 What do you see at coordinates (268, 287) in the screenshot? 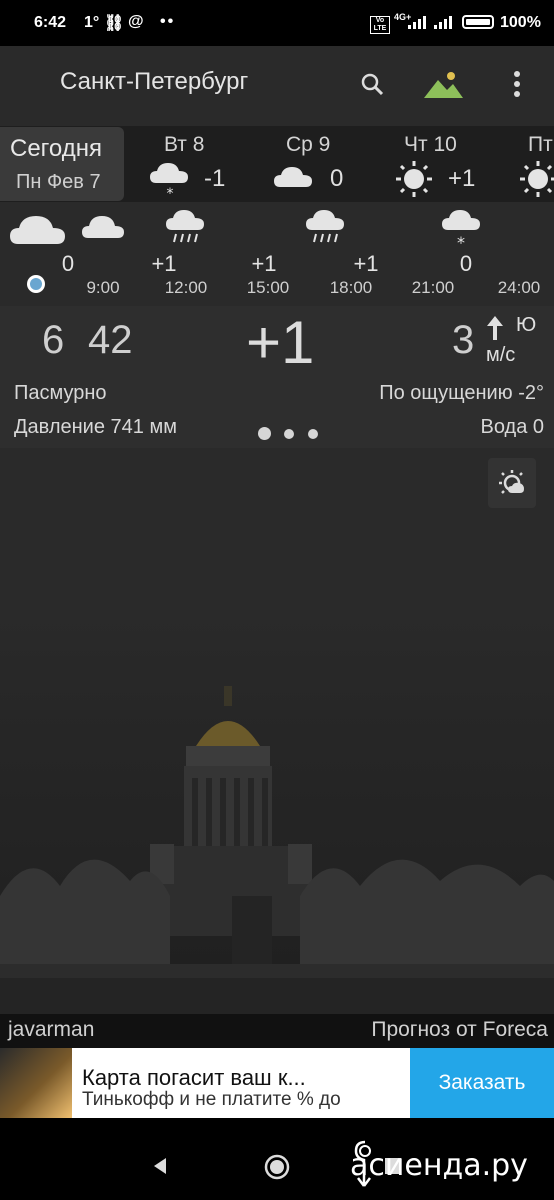
I see `hourly-time: 15:00` at bounding box center [268, 287].